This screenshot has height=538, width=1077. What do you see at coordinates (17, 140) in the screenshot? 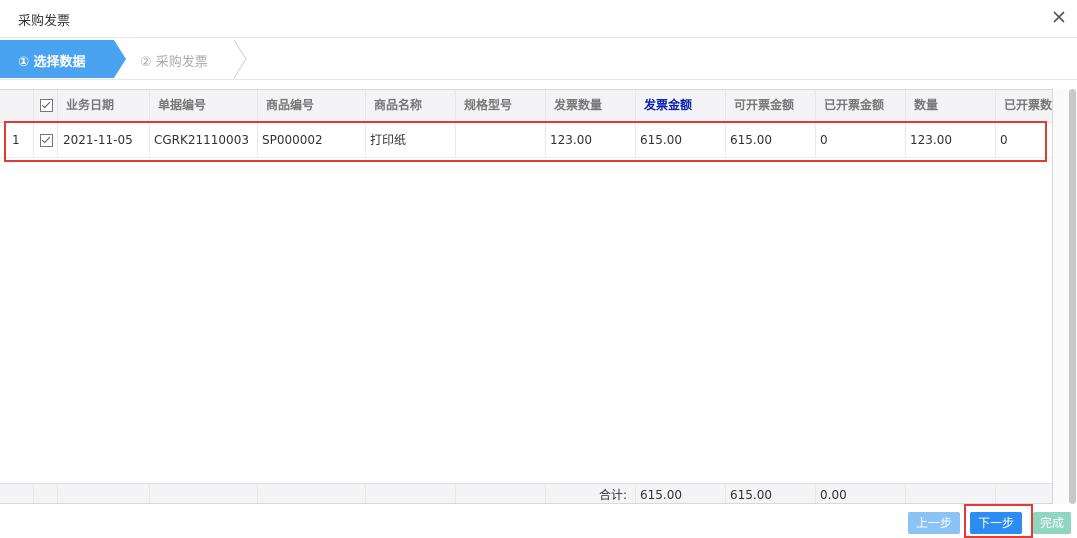
I see `row-number: 1` at bounding box center [17, 140].